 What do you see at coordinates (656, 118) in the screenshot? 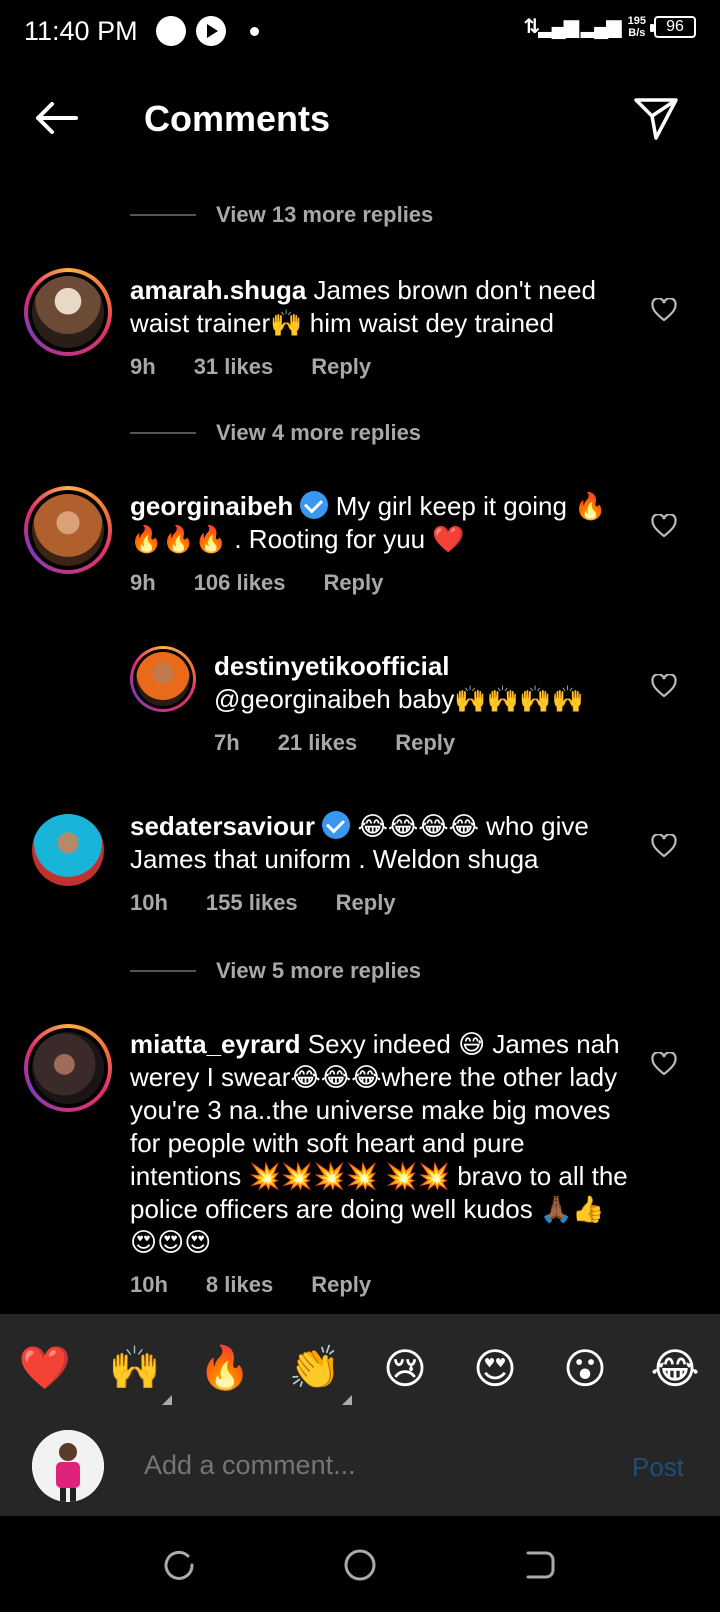
I see `direct-share-icon` at bounding box center [656, 118].